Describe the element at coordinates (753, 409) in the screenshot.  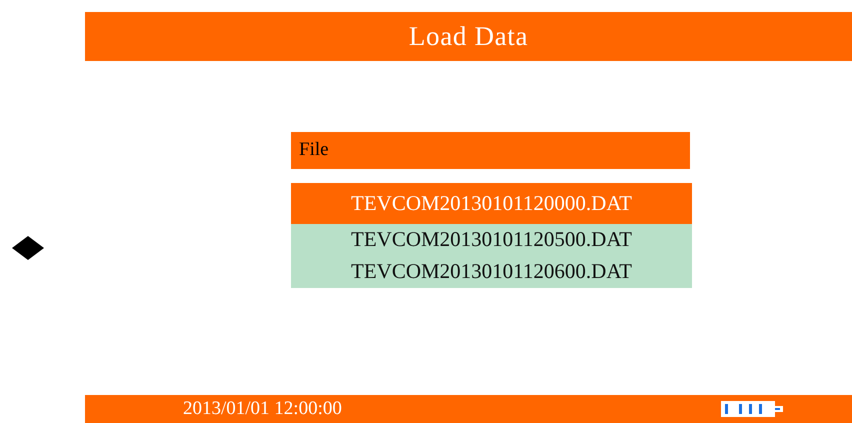
I see `battery-icon` at that location.